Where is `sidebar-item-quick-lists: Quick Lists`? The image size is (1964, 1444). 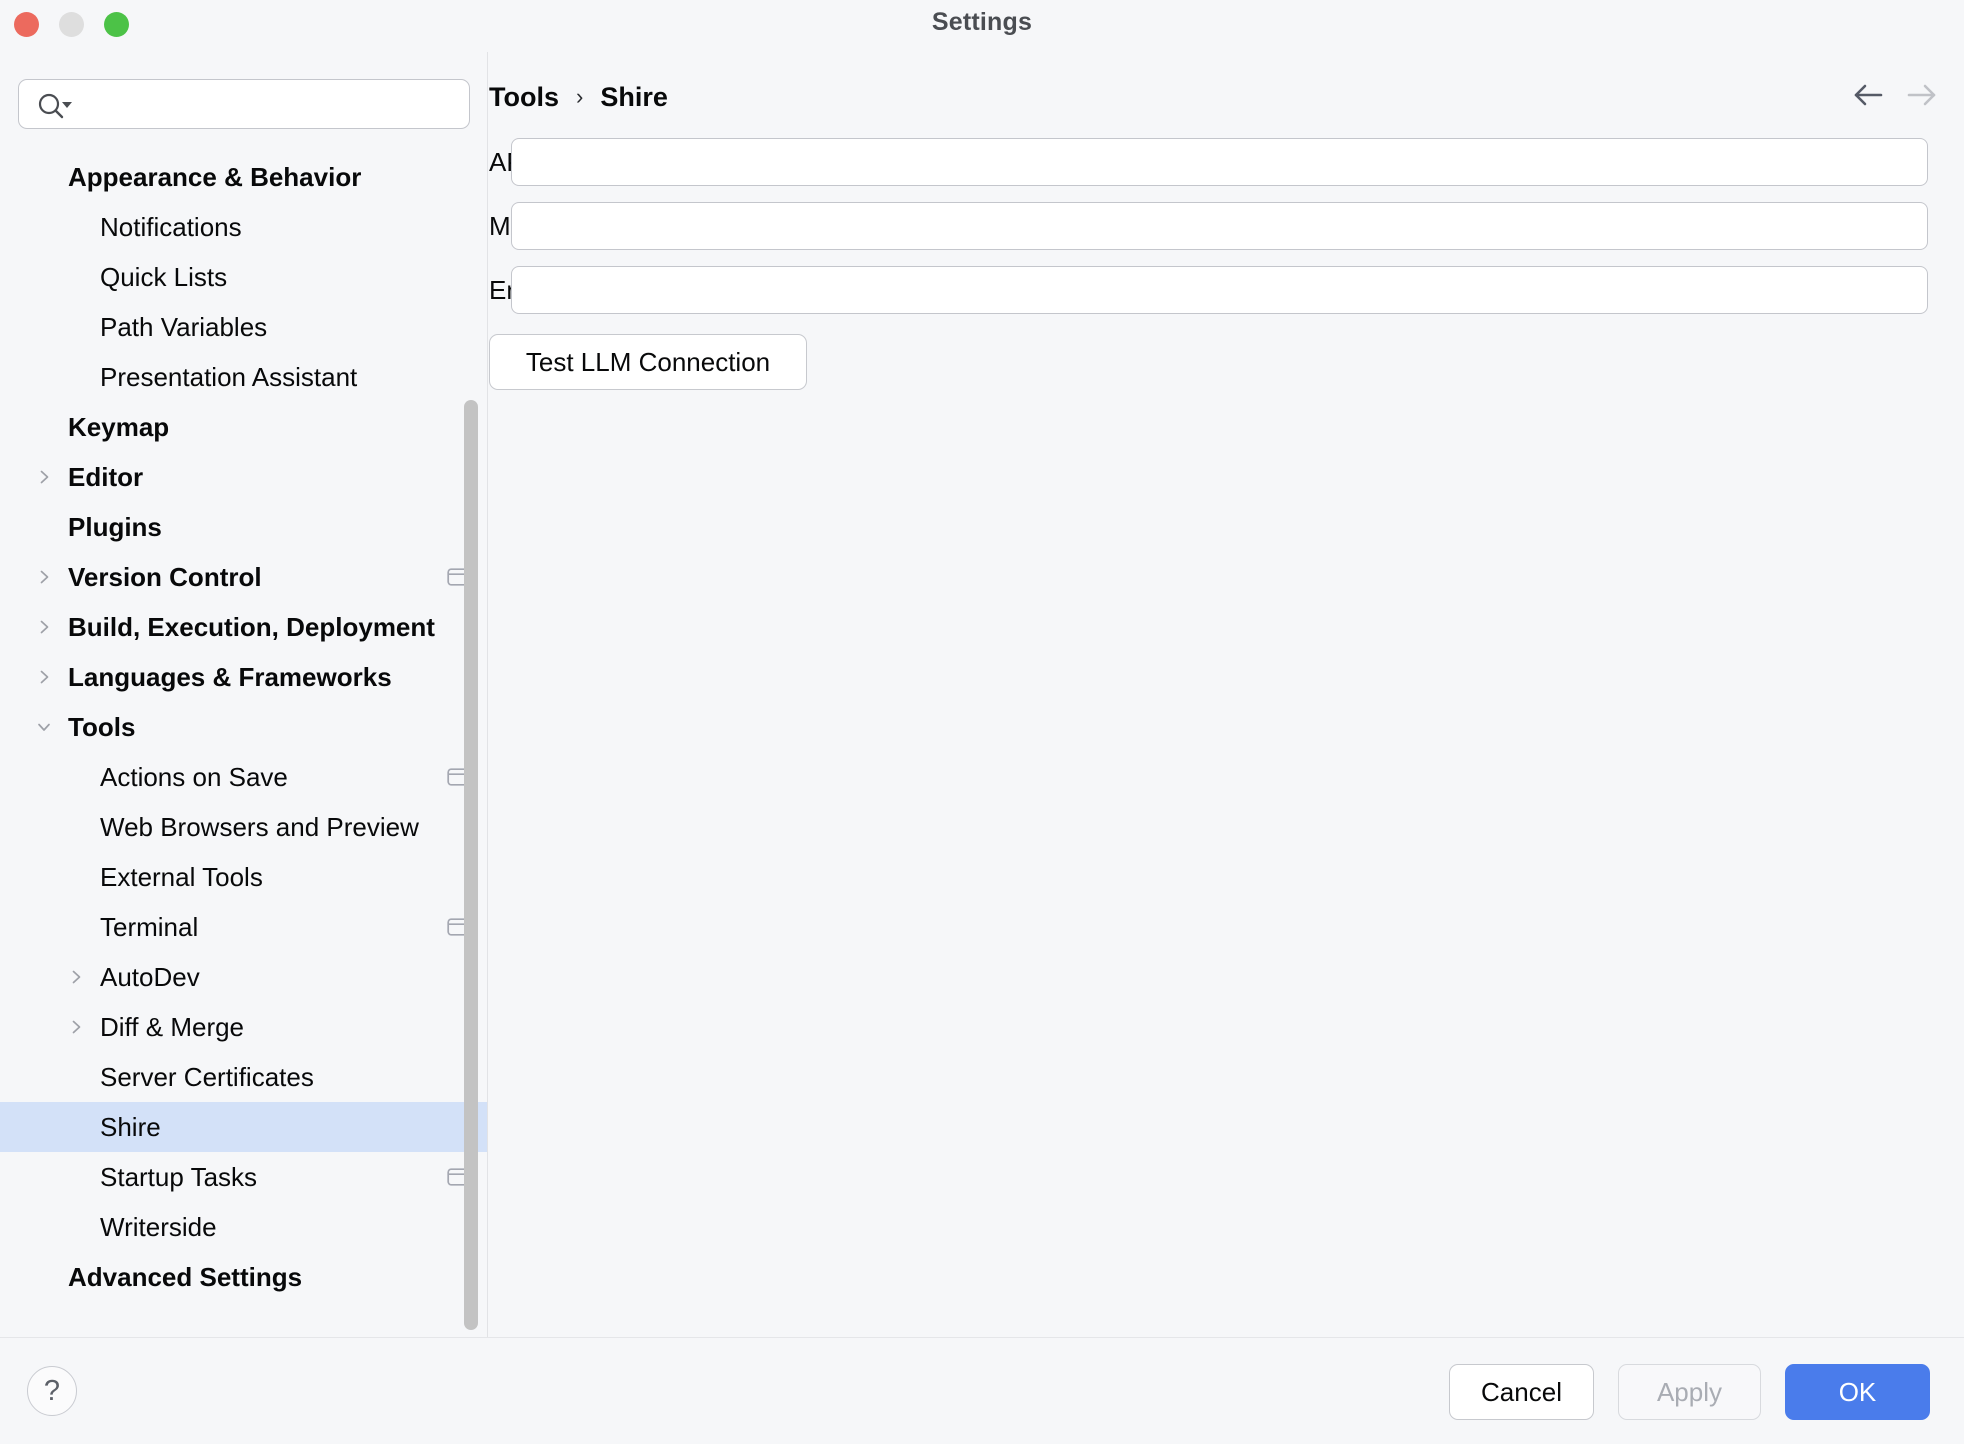
sidebar-item-quick-lists: Quick Lists is located at coordinates (243, 277).